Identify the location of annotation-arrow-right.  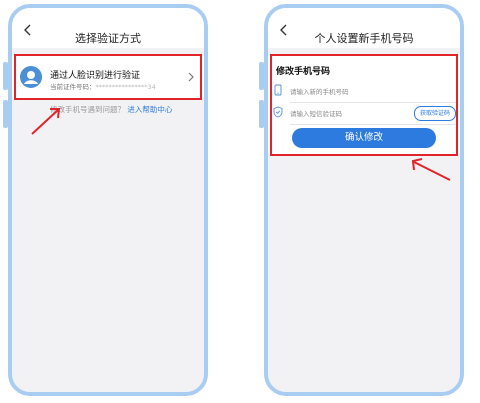
(431, 169).